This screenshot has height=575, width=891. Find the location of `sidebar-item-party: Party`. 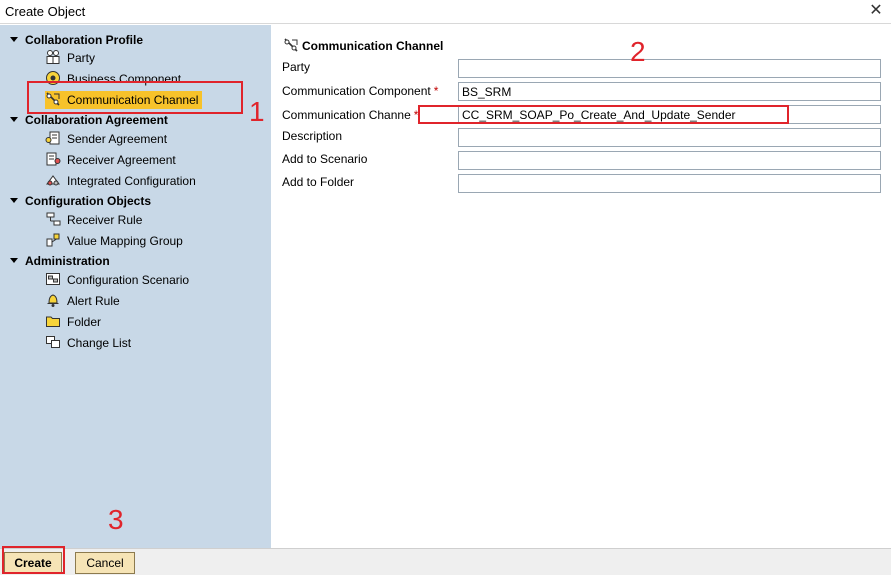

sidebar-item-party: Party is located at coordinates (72, 58).